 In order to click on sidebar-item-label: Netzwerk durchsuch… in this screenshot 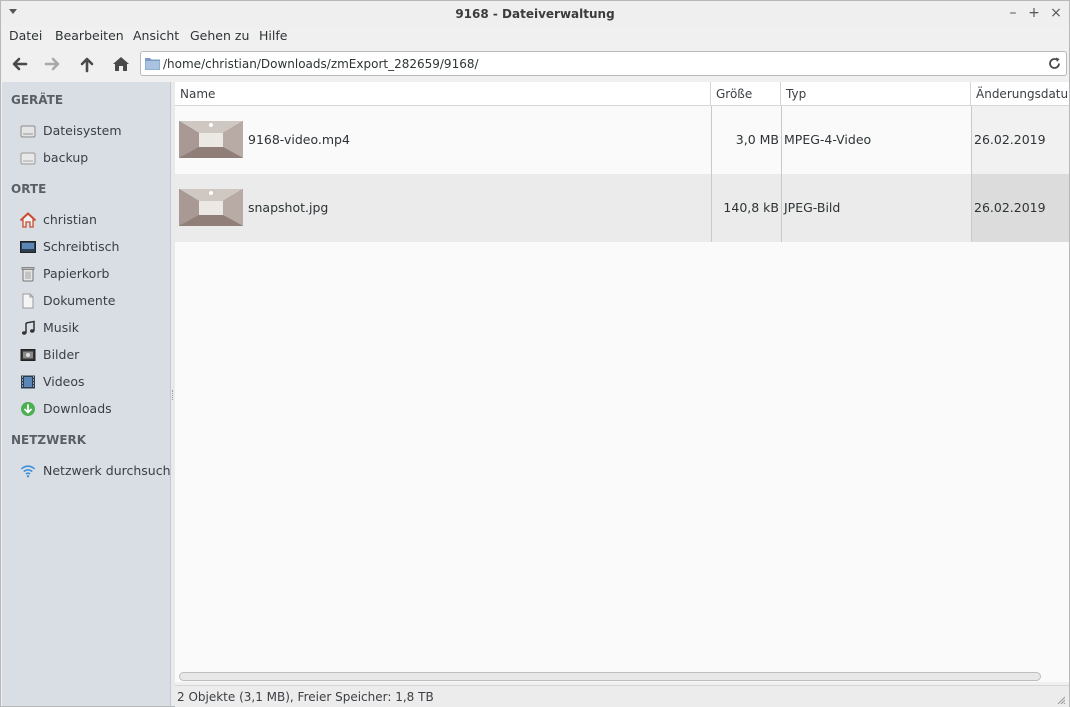, I will do `click(113, 470)`.